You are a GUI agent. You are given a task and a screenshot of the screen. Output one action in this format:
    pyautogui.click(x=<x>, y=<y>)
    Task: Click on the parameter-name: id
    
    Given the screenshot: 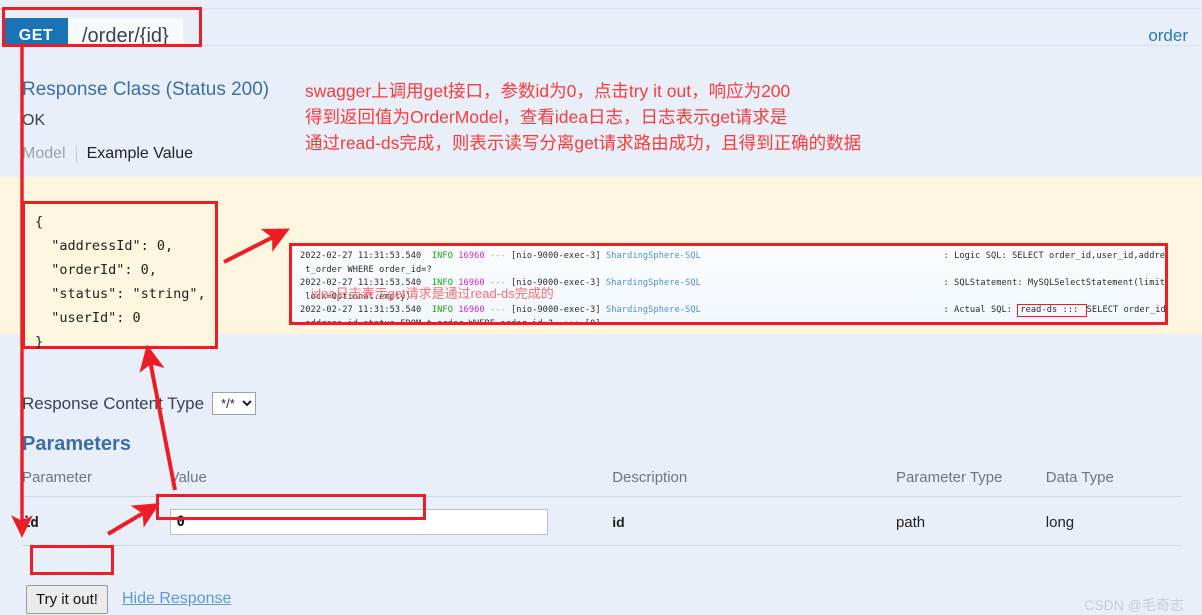 What is the action you would take?
    pyautogui.click(x=30, y=522)
    